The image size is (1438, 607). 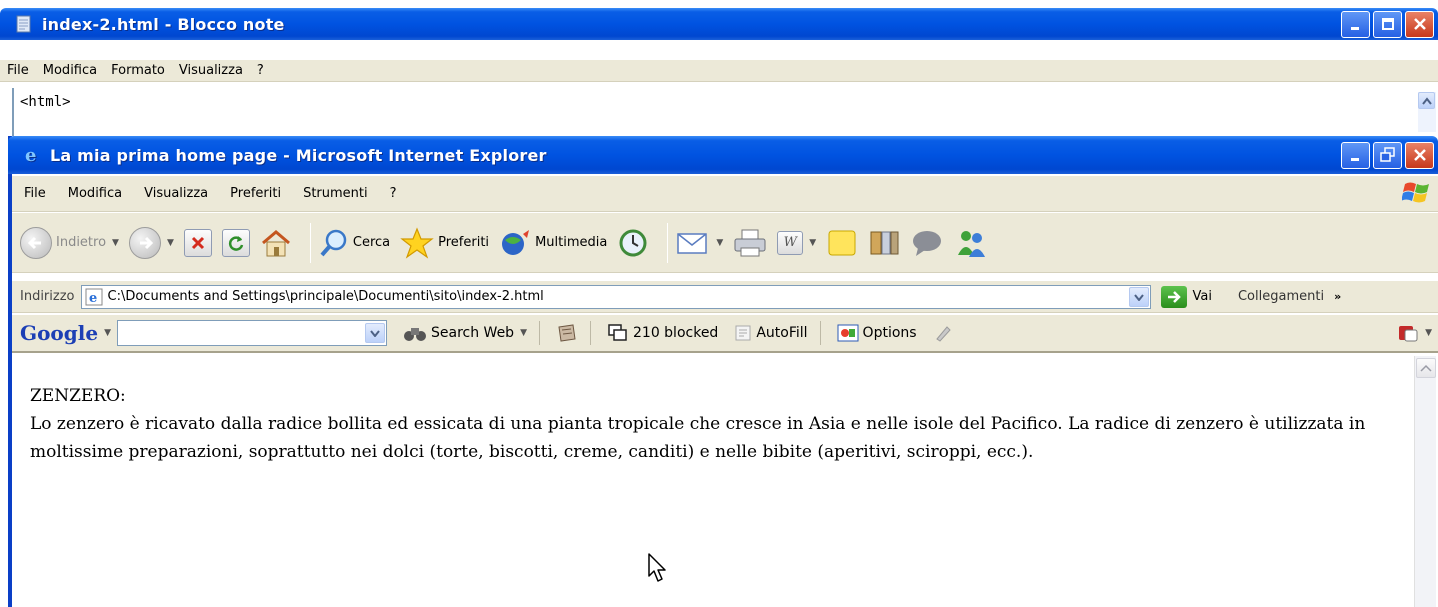 I want to click on go-button: Vai, so click(x=1186, y=296).